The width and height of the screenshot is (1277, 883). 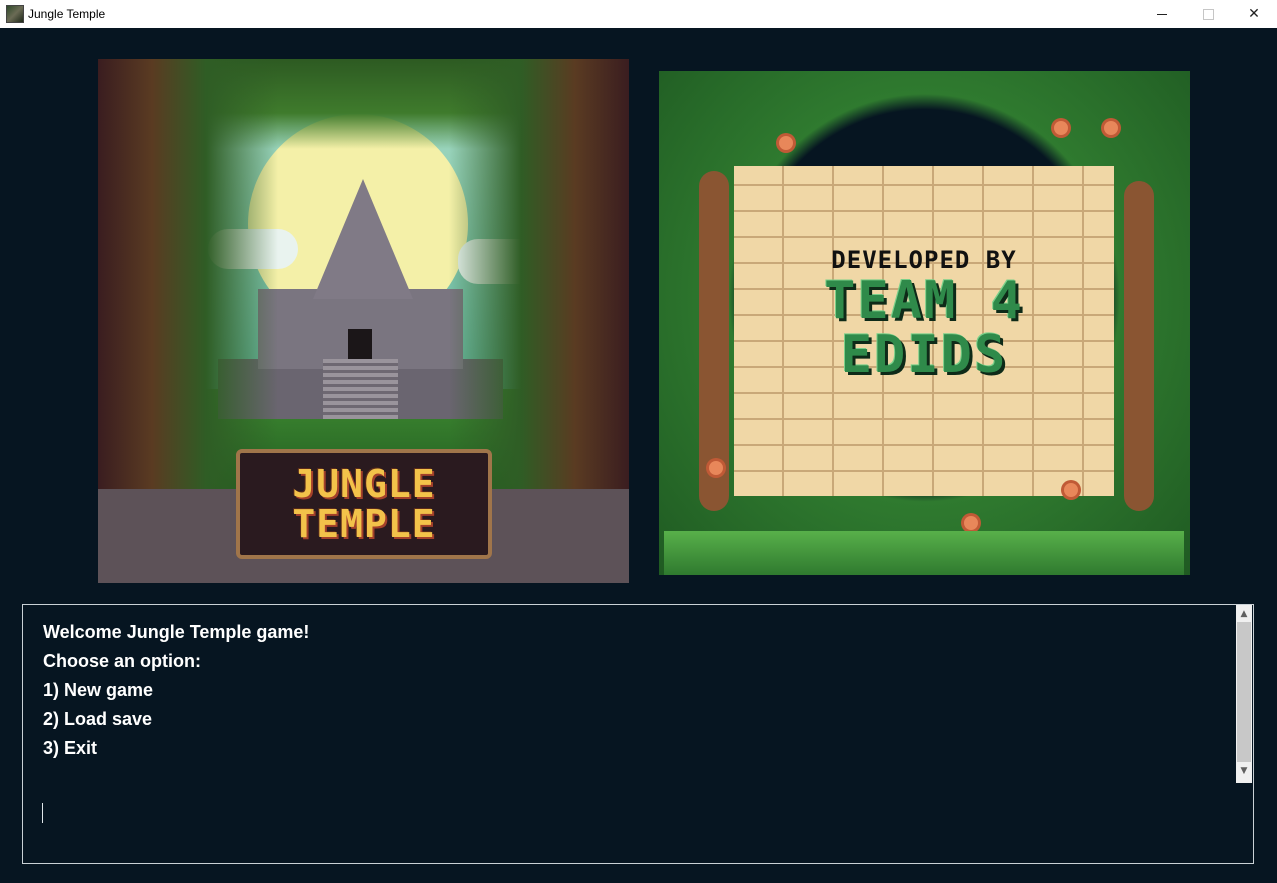 What do you see at coordinates (924, 260) in the screenshot?
I see `credits-developed-by: DEVELOPED BY` at bounding box center [924, 260].